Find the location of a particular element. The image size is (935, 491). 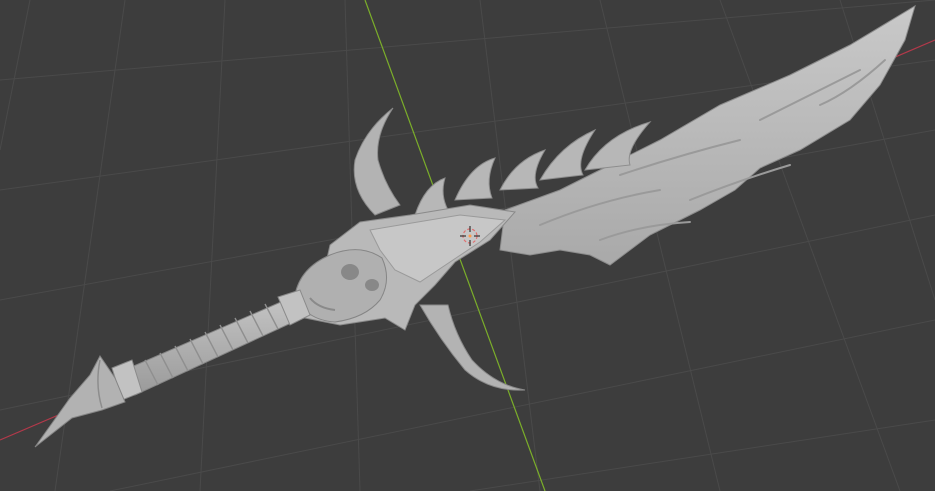

upper-horn is located at coordinates (377, 161).